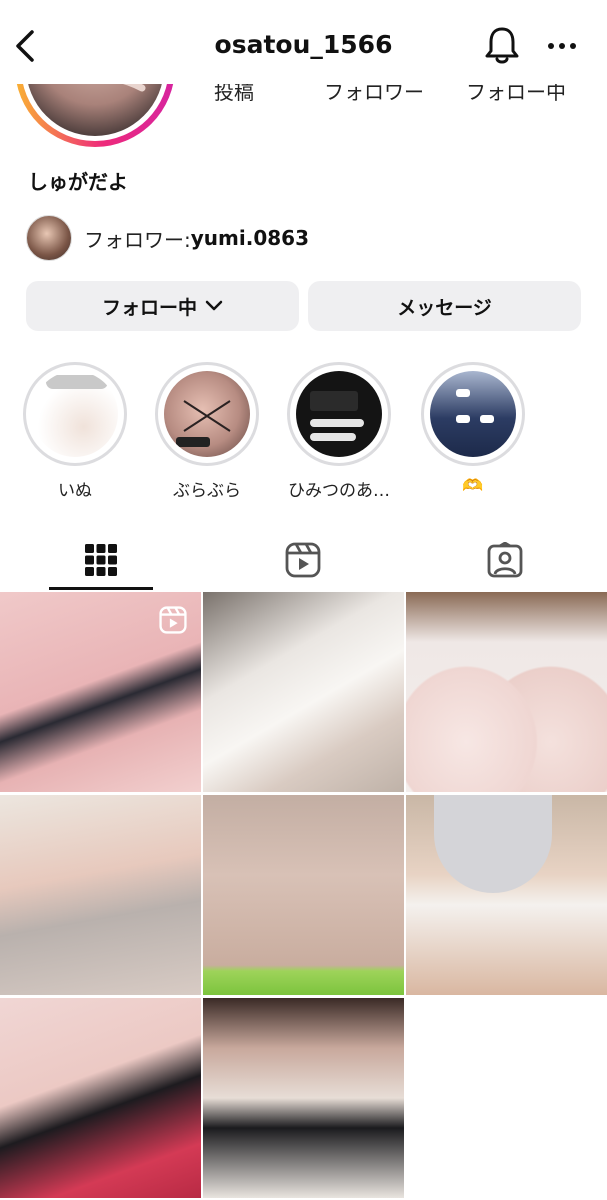 The width and height of the screenshot is (607, 1200). Describe the element at coordinates (214, 305) in the screenshot. I see `chevron-down-icon` at that location.